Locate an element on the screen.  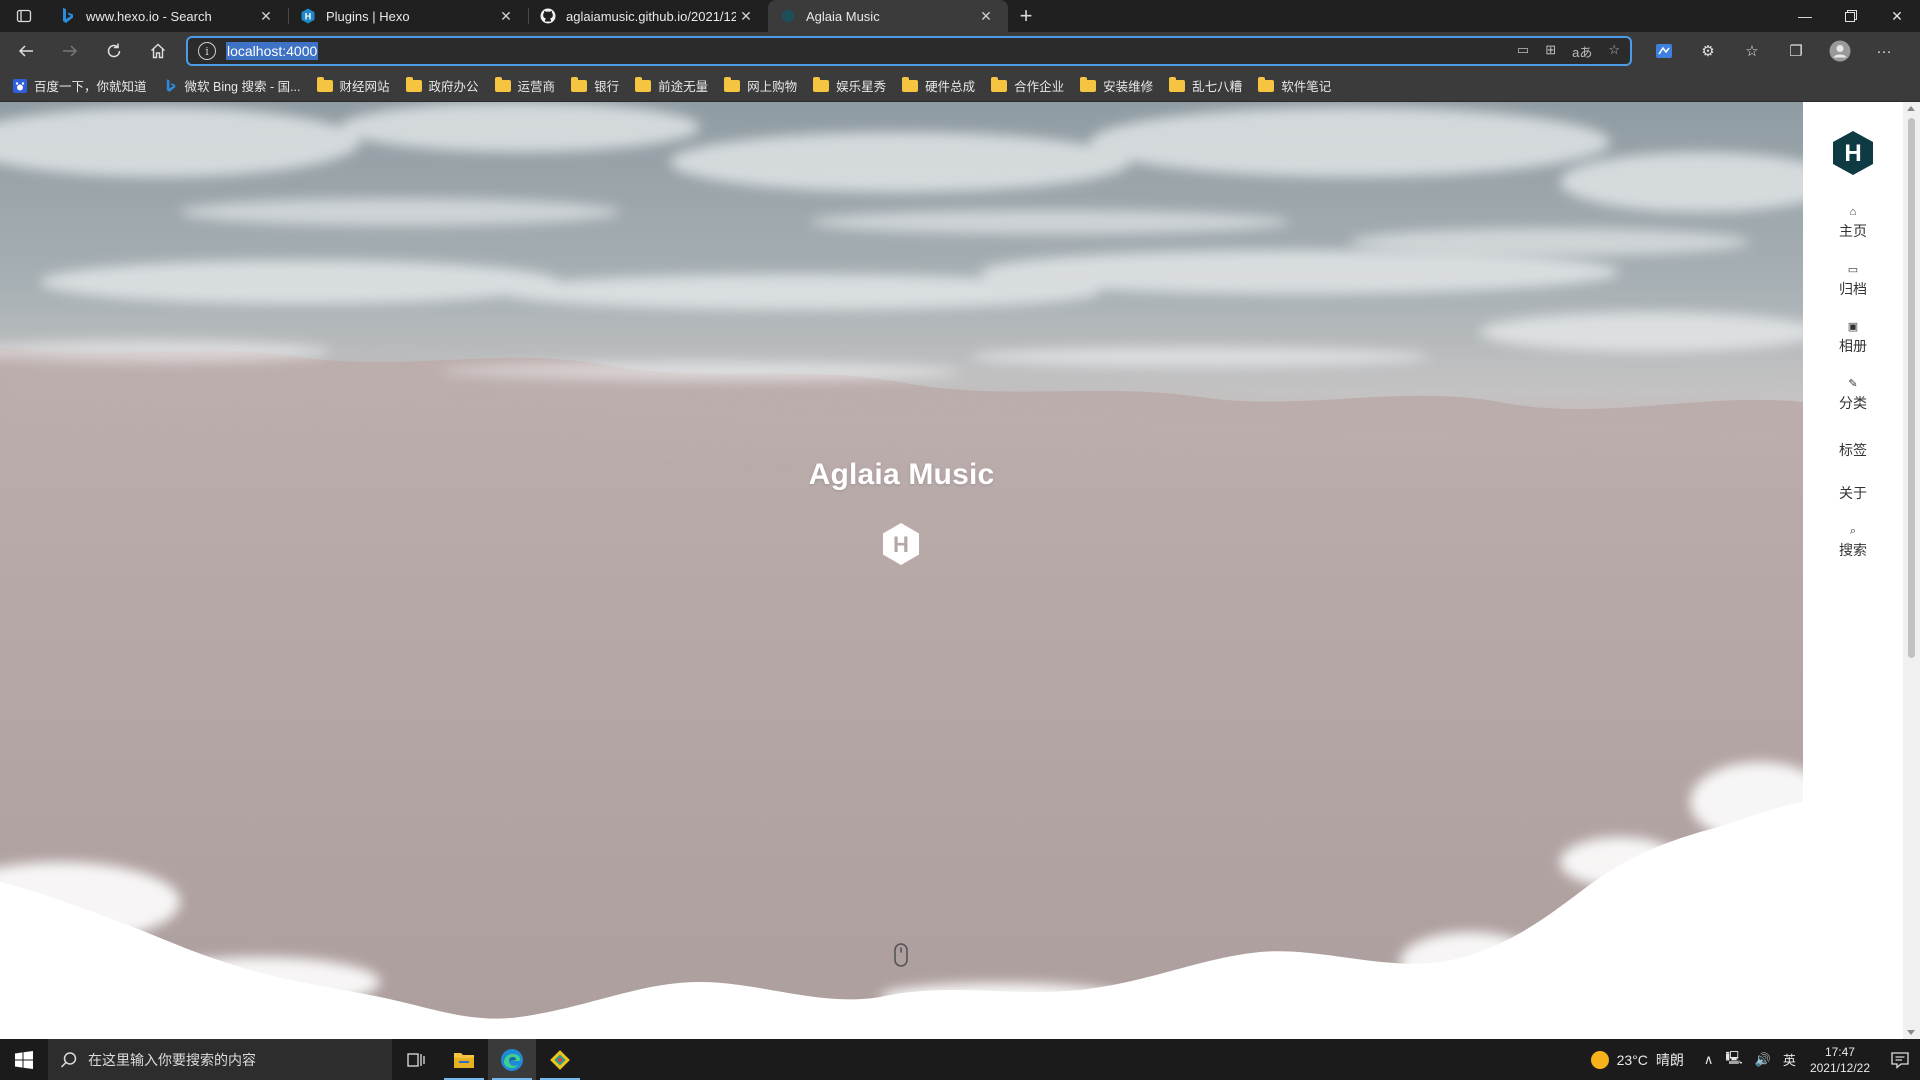
bookmark-folder: 安装维修 is located at coordinates (1116, 85).